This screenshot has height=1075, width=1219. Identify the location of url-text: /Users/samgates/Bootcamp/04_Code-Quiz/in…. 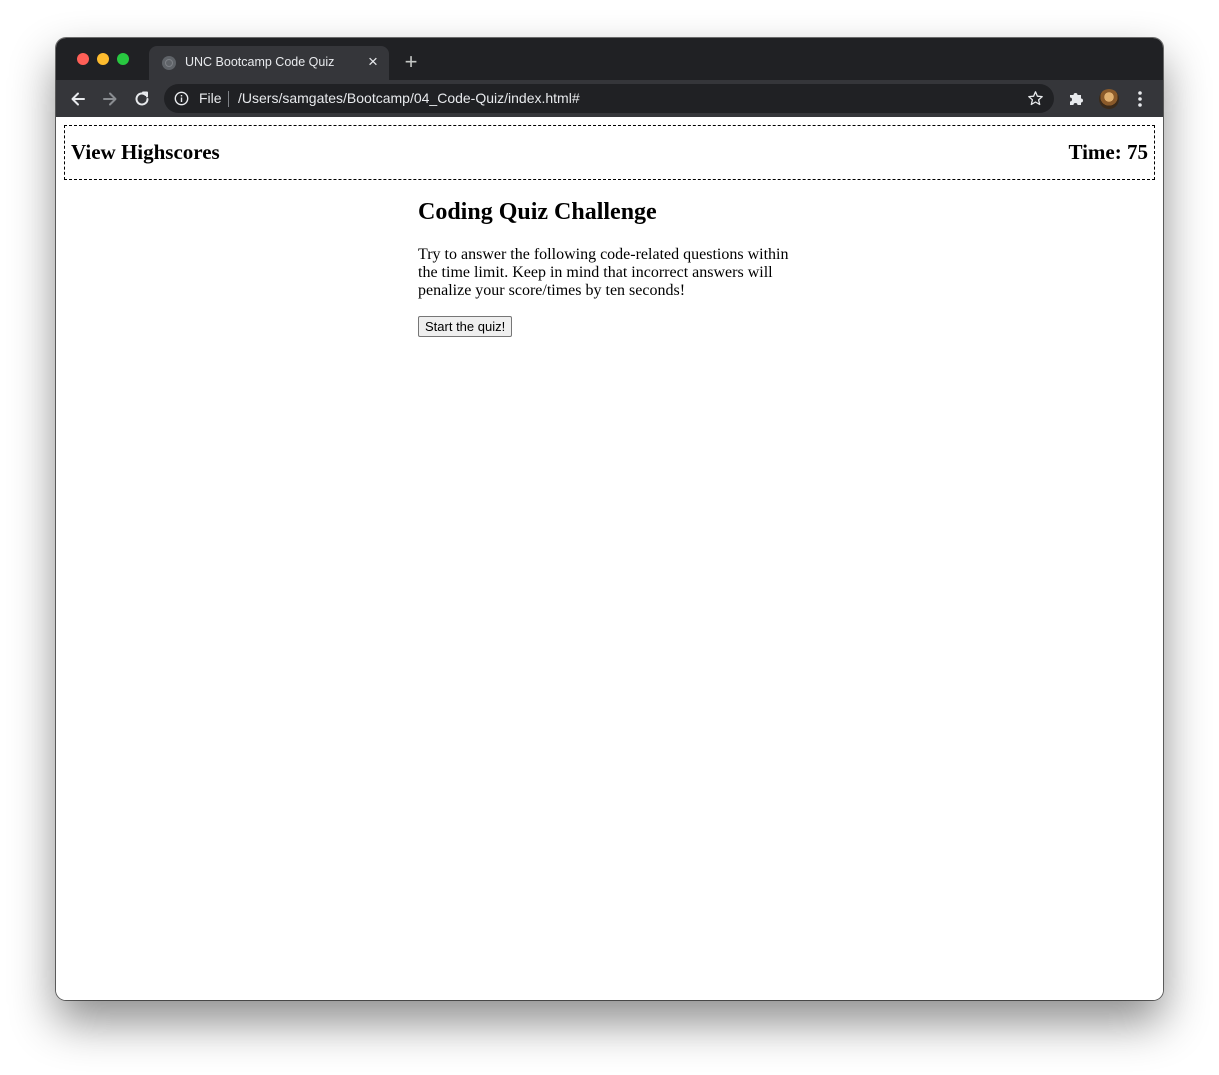
(409, 98).